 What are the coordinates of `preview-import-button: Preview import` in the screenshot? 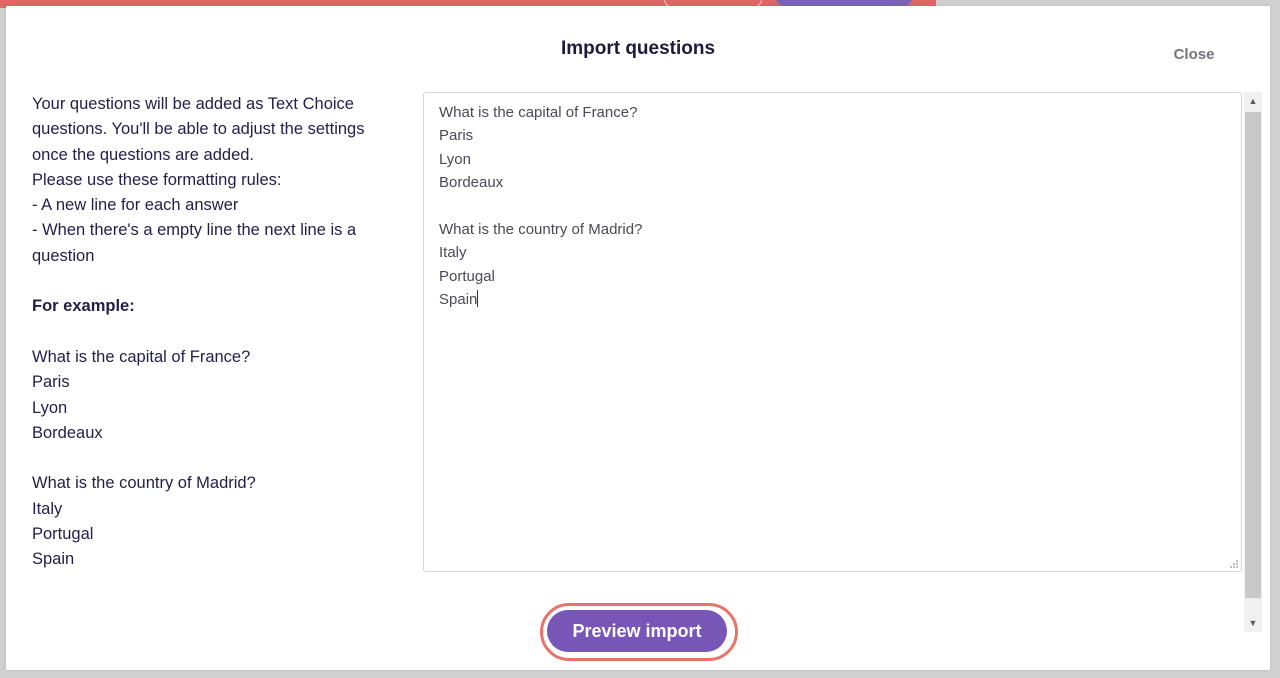 It's located at (637, 631).